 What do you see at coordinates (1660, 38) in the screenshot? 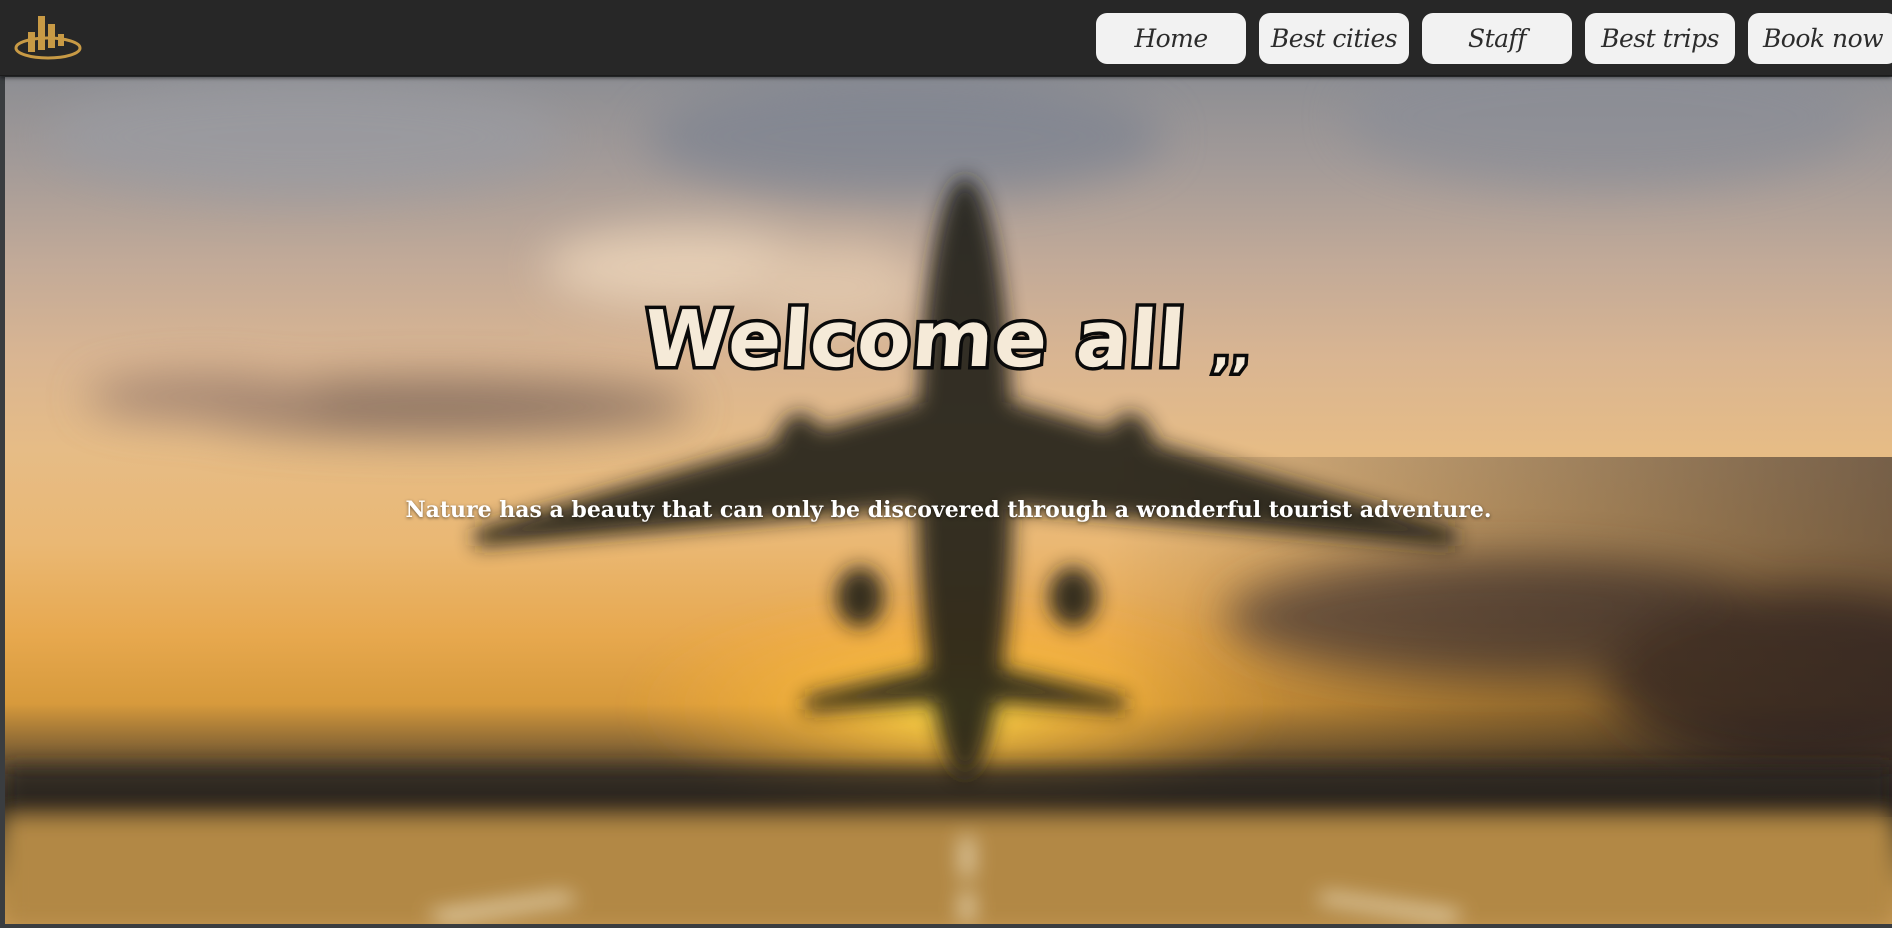
I see `nav-best-trips-button: Best trips` at bounding box center [1660, 38].